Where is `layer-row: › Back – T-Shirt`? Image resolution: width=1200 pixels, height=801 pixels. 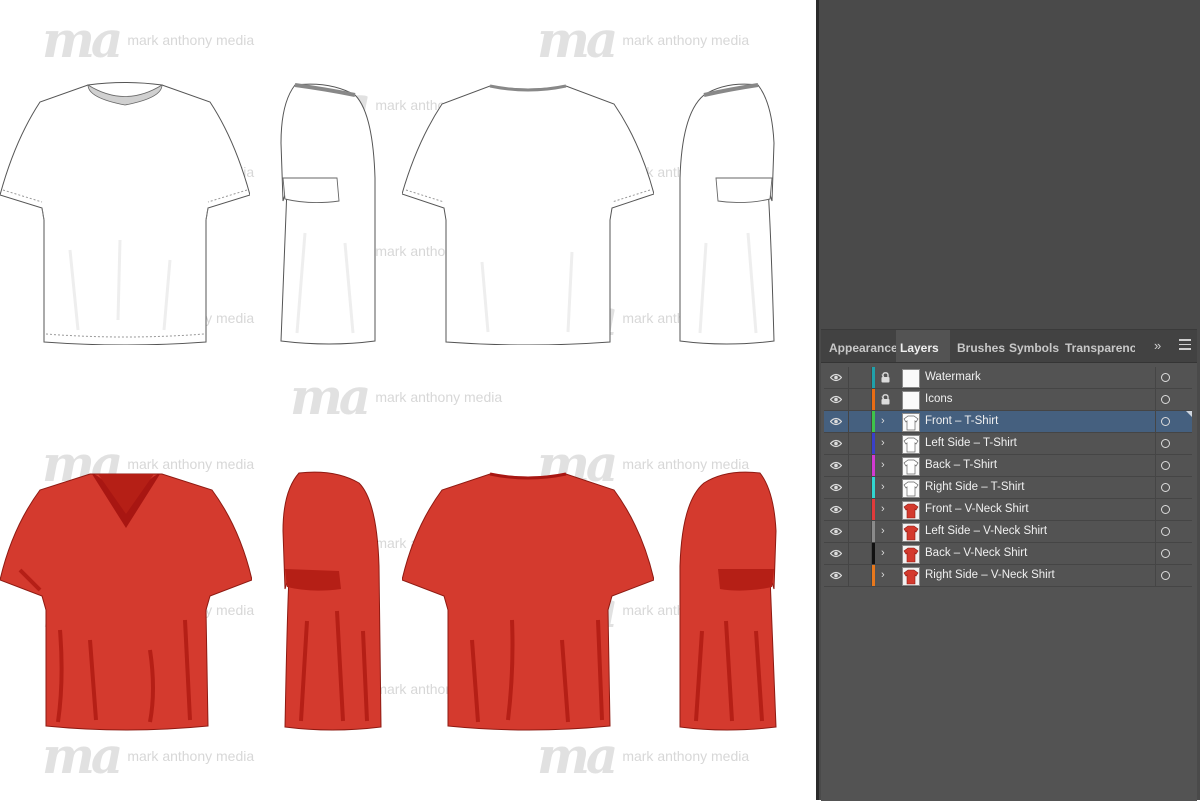 layer-row: › Back – T-Shirt is located at coordinates (1008, 466).